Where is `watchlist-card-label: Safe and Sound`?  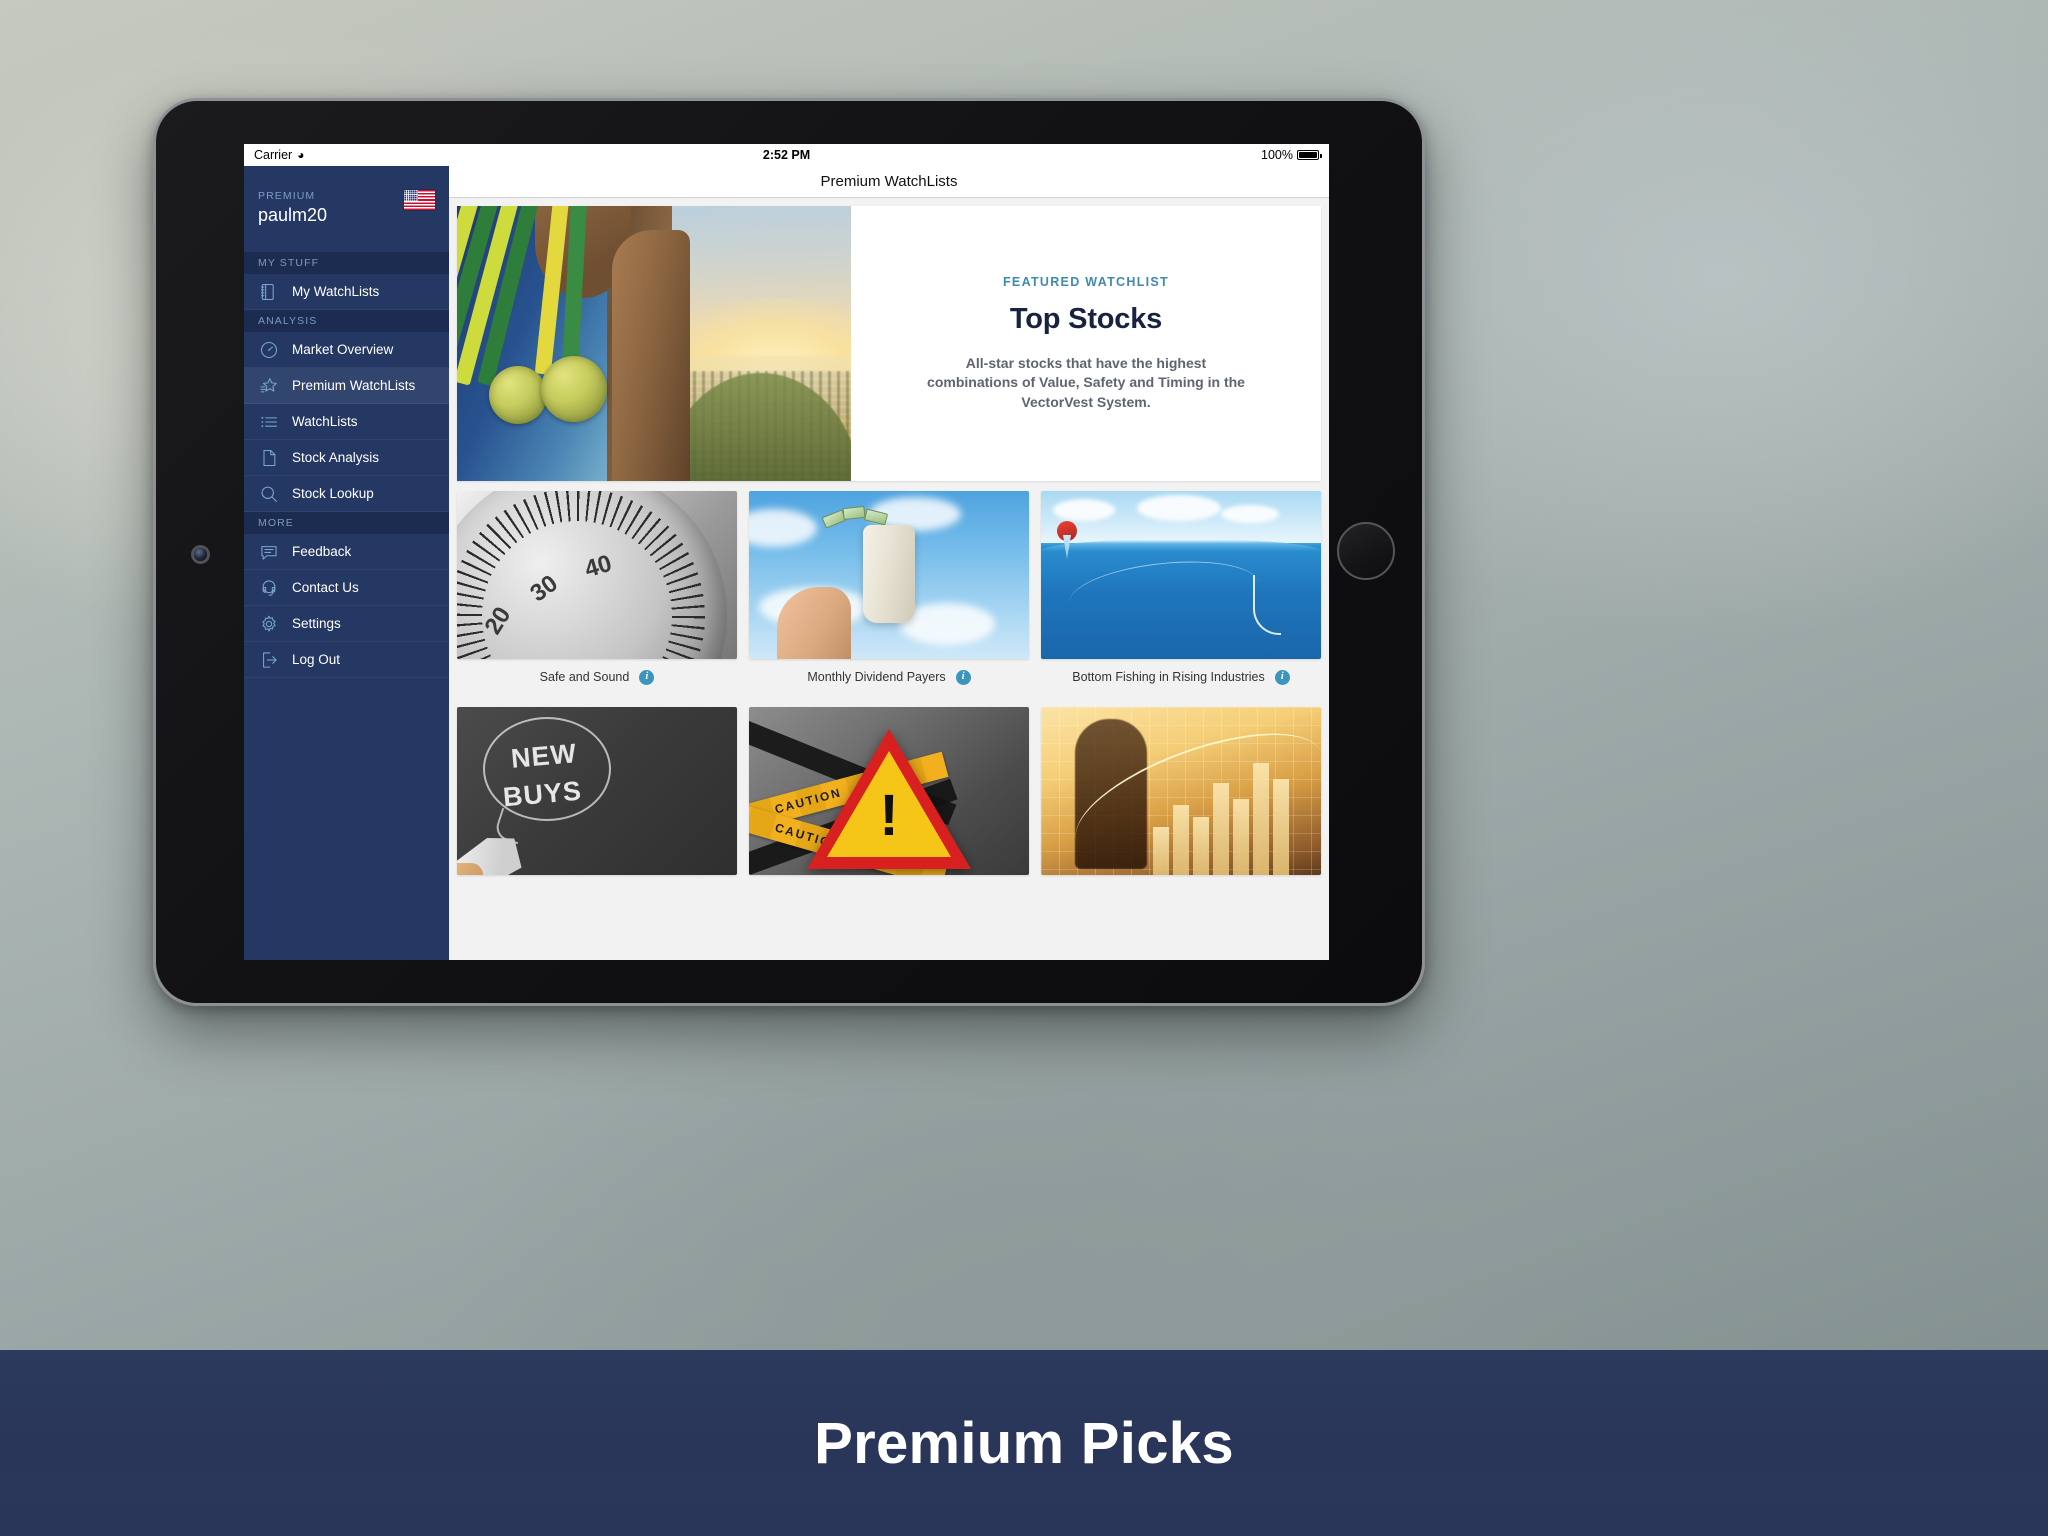 watchlist-card-label: Safe and Sound is located at coordinates (584, 677).